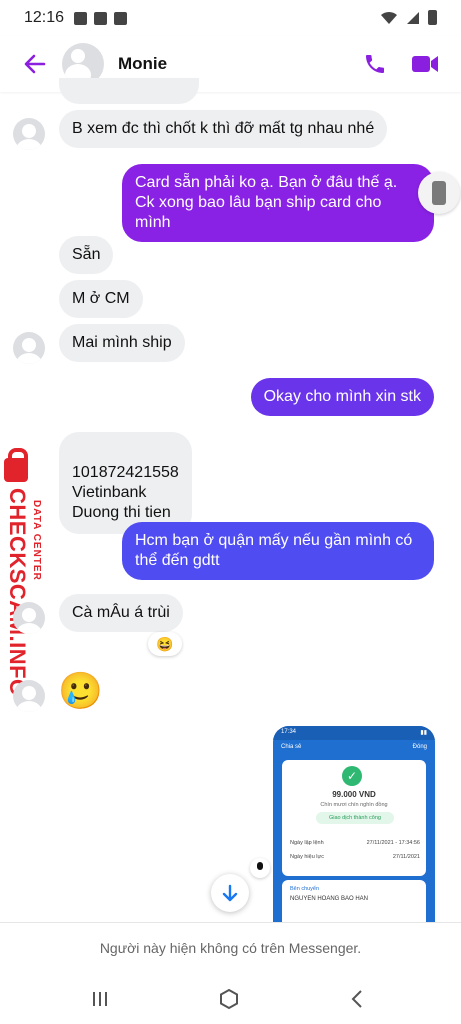  I want to click on unavailable-notice: Người này hiện không có trên Messenger., so click(230, 947).